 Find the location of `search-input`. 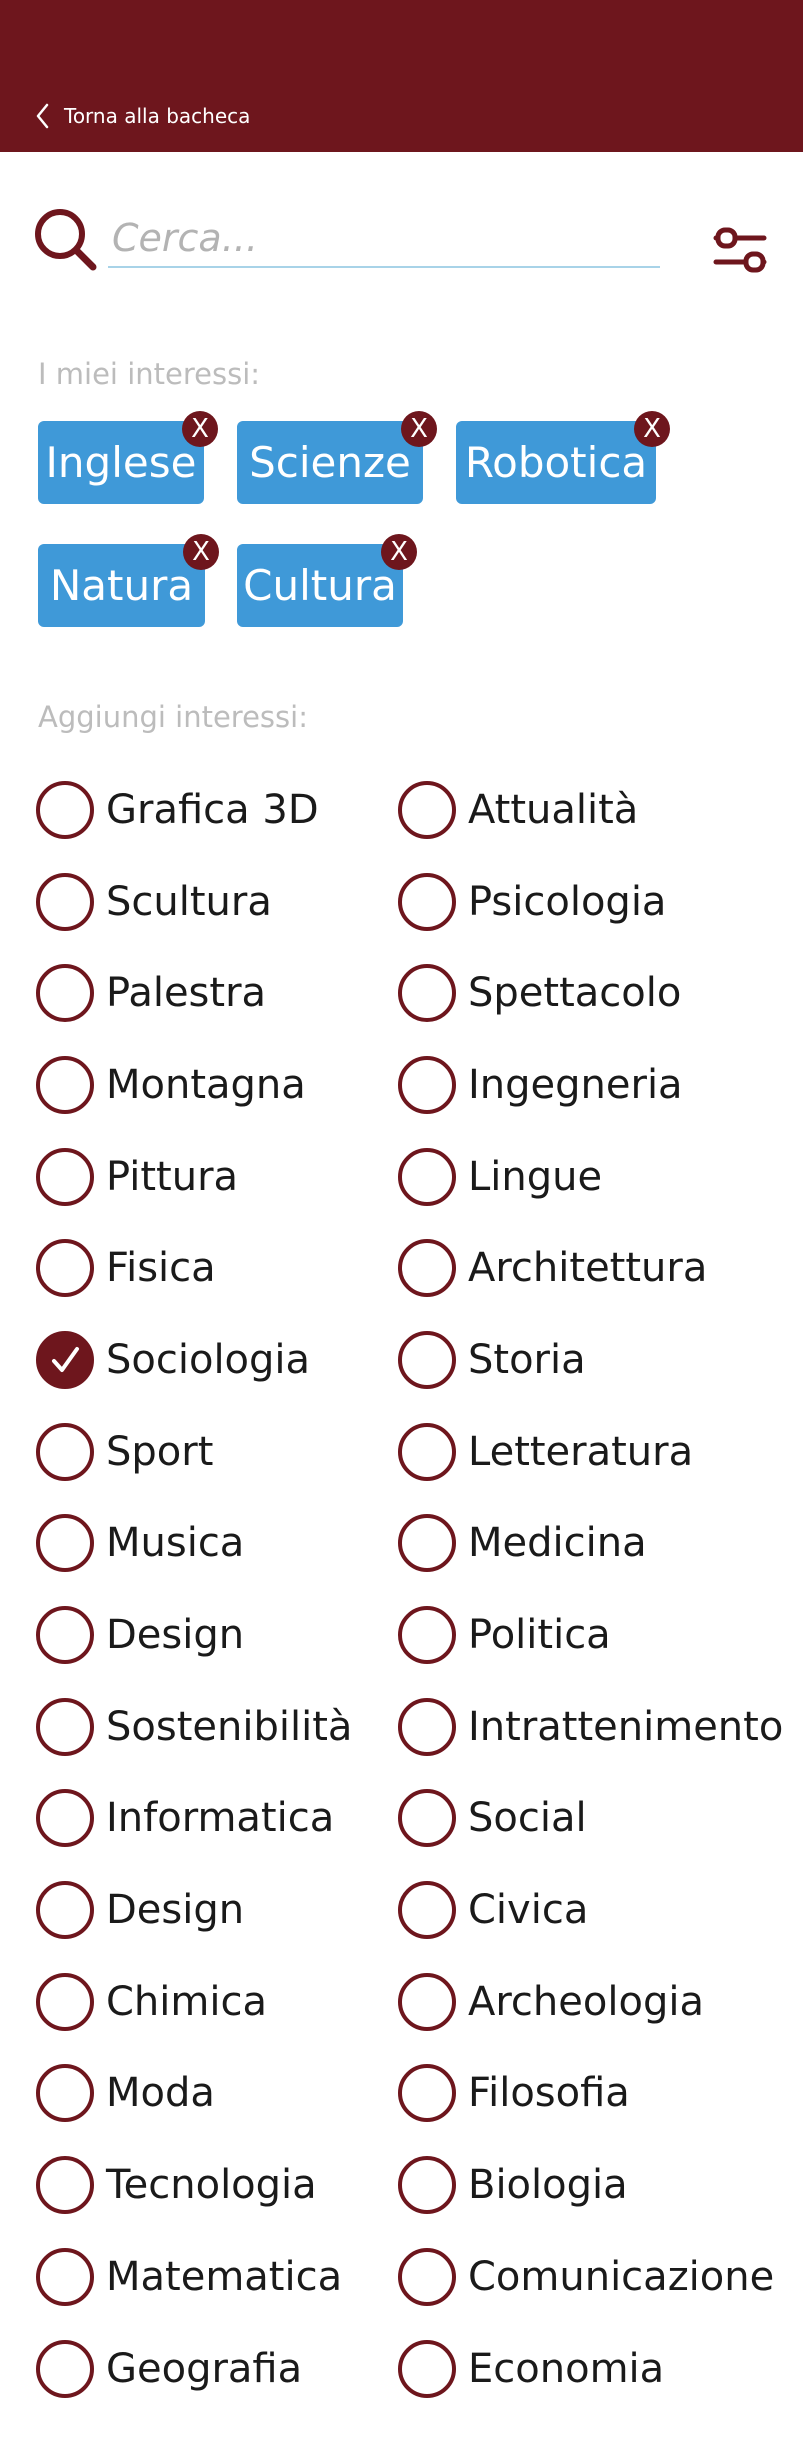

search-input is located at coordinates (384, 239).